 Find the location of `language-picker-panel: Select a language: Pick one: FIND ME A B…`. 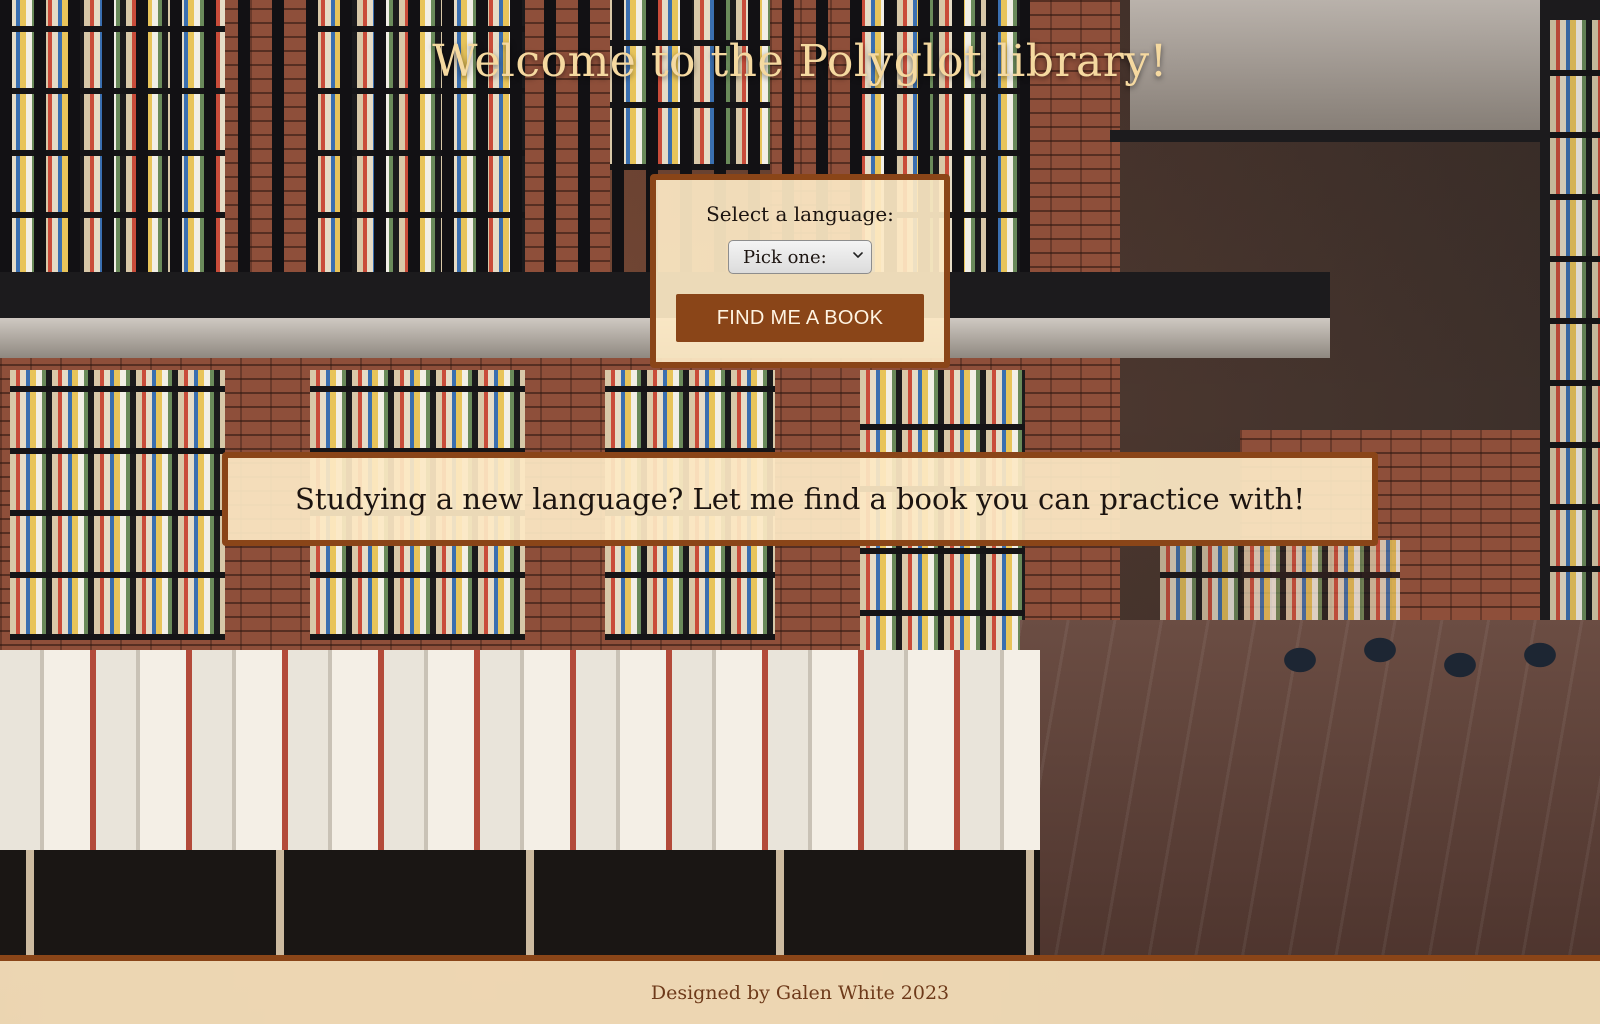

language-picker-panel: Select a language: Pick one: FIND ME A B… is located at coordinates (800, 271).